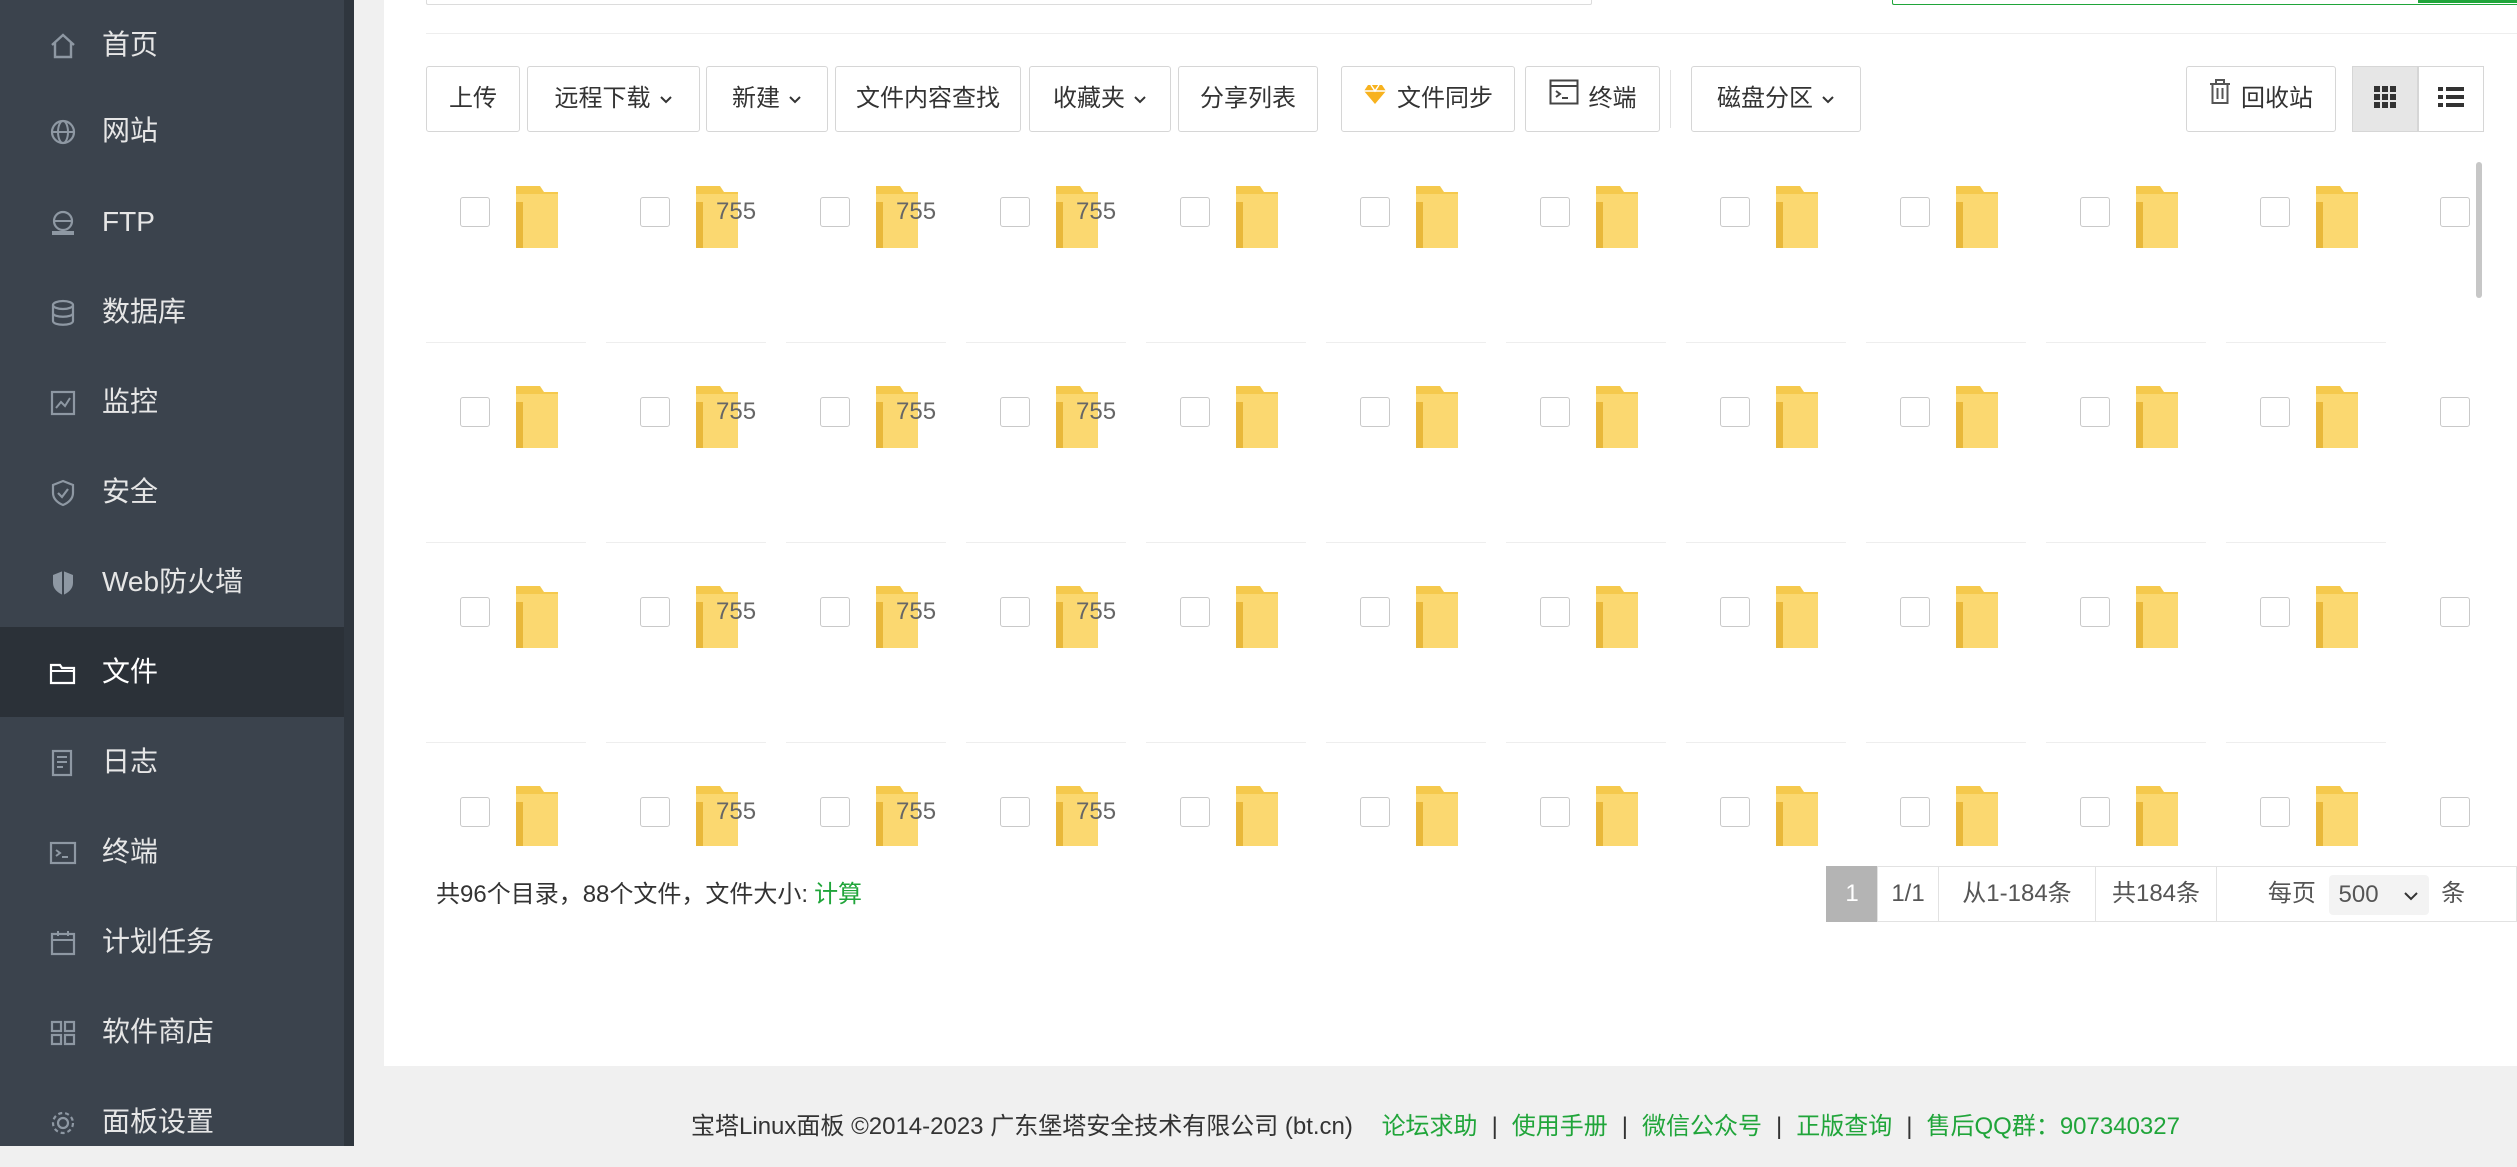 This screenshot has height=1167, width=2517. What do you see at coordinates (2261, 99) in the screenshot?
I see `recycle-bin-button: 回收站` at bounding box center [2261, 99].